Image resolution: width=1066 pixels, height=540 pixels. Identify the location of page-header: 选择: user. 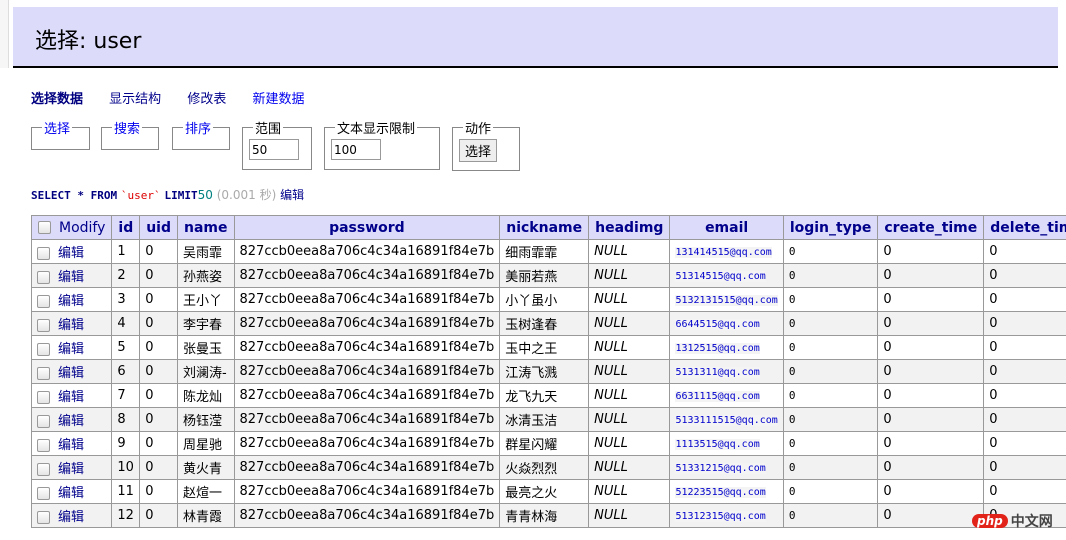
(535, 37).